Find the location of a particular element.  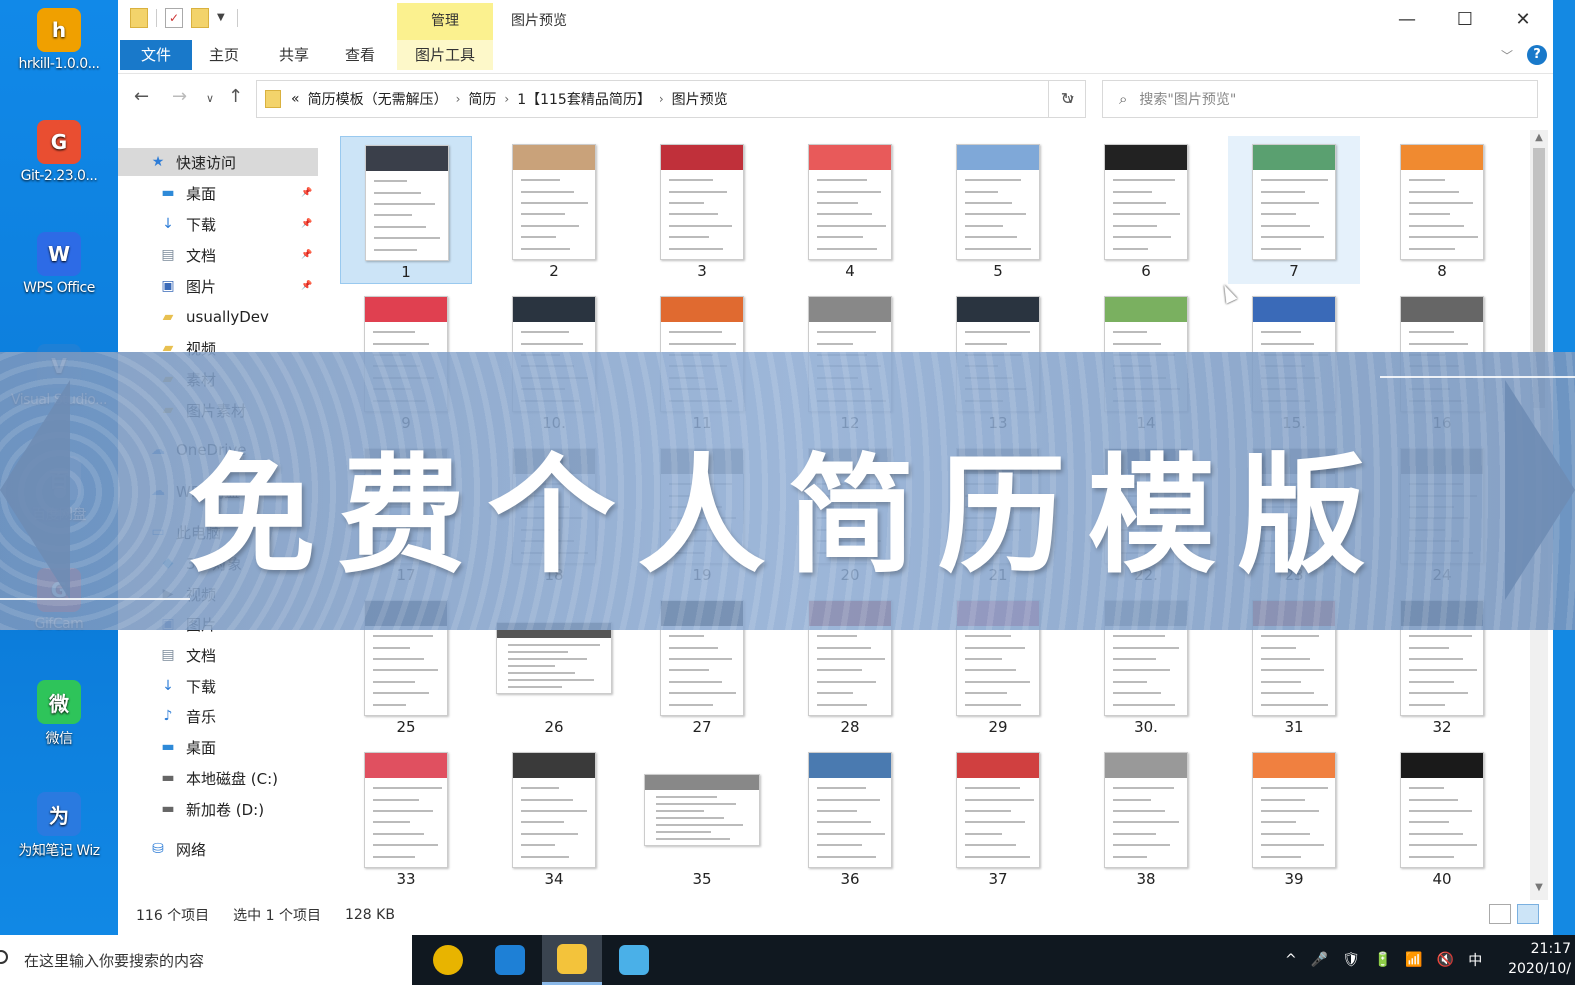

breadcrumb-overflow: « is located at coordinates (295, 99).